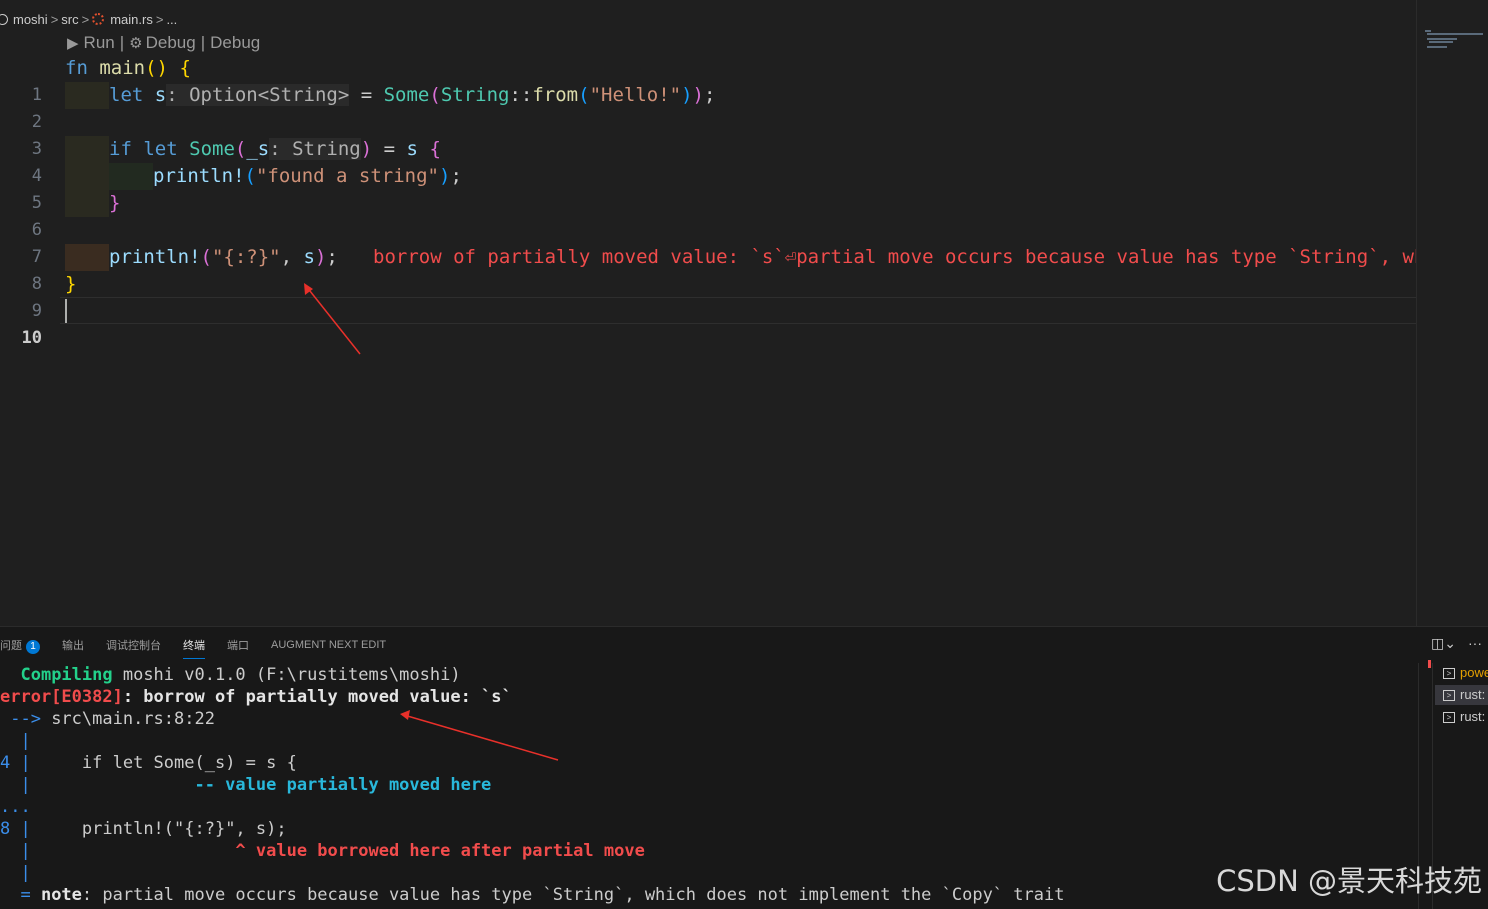  What do you see at coordinates (708, 188) in the screenshot?
I see `code-line: 5 println!("found a string");` at bounding box center [708, 188].